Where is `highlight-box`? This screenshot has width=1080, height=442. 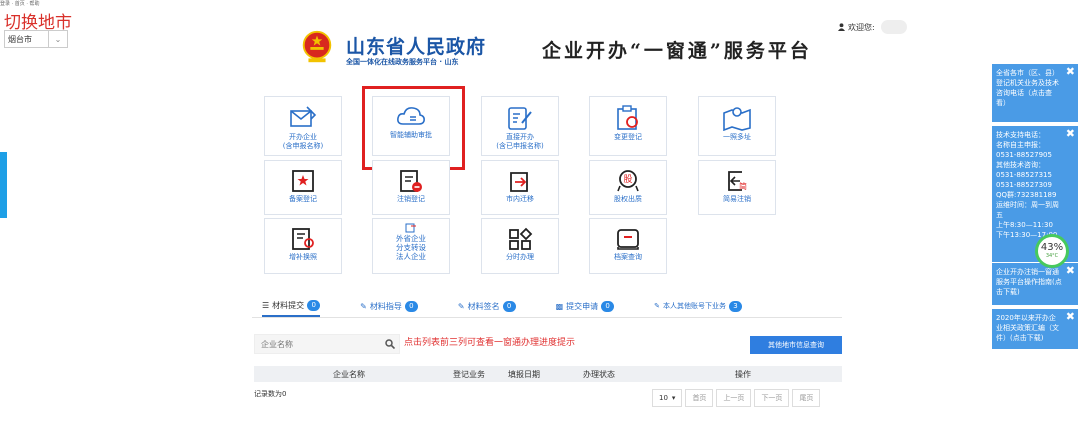 highlight-box is located at coordinates (413, 128).